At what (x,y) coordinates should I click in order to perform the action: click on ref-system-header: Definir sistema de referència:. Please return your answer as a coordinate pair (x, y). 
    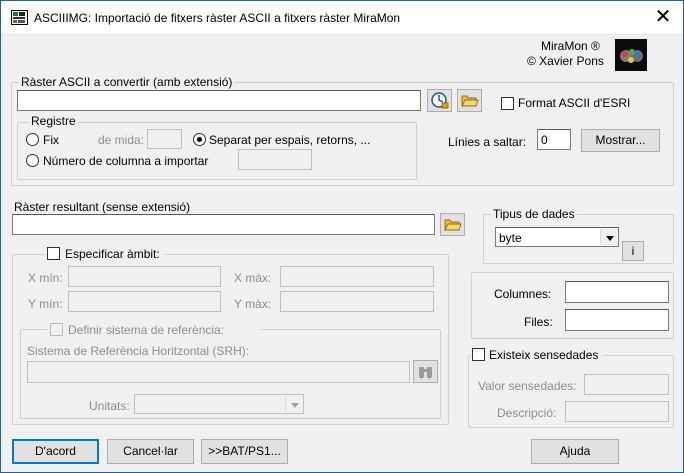
    Looking at the image, I should click on (154, 330).